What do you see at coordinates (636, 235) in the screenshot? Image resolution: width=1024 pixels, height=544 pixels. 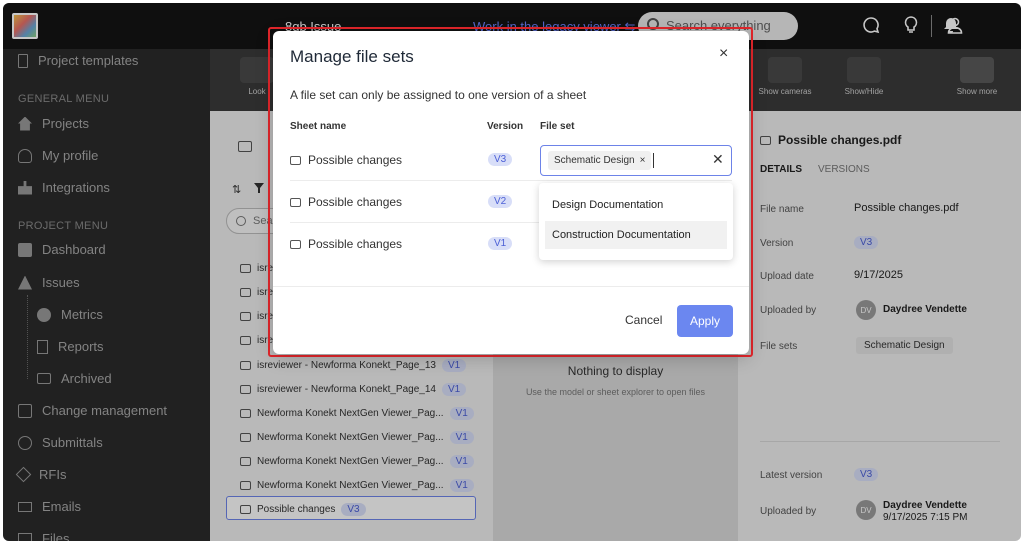 I see `dropdown-option-construction-documentation: Construction Documentation` at bounding box center [636, 235].